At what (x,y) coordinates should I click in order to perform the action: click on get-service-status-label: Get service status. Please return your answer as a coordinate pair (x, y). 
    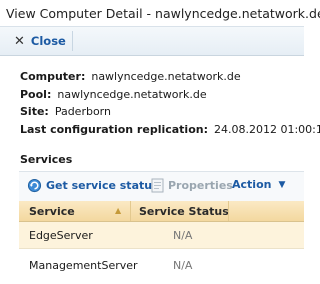
    Looking at the image, I should click on (102, 185).